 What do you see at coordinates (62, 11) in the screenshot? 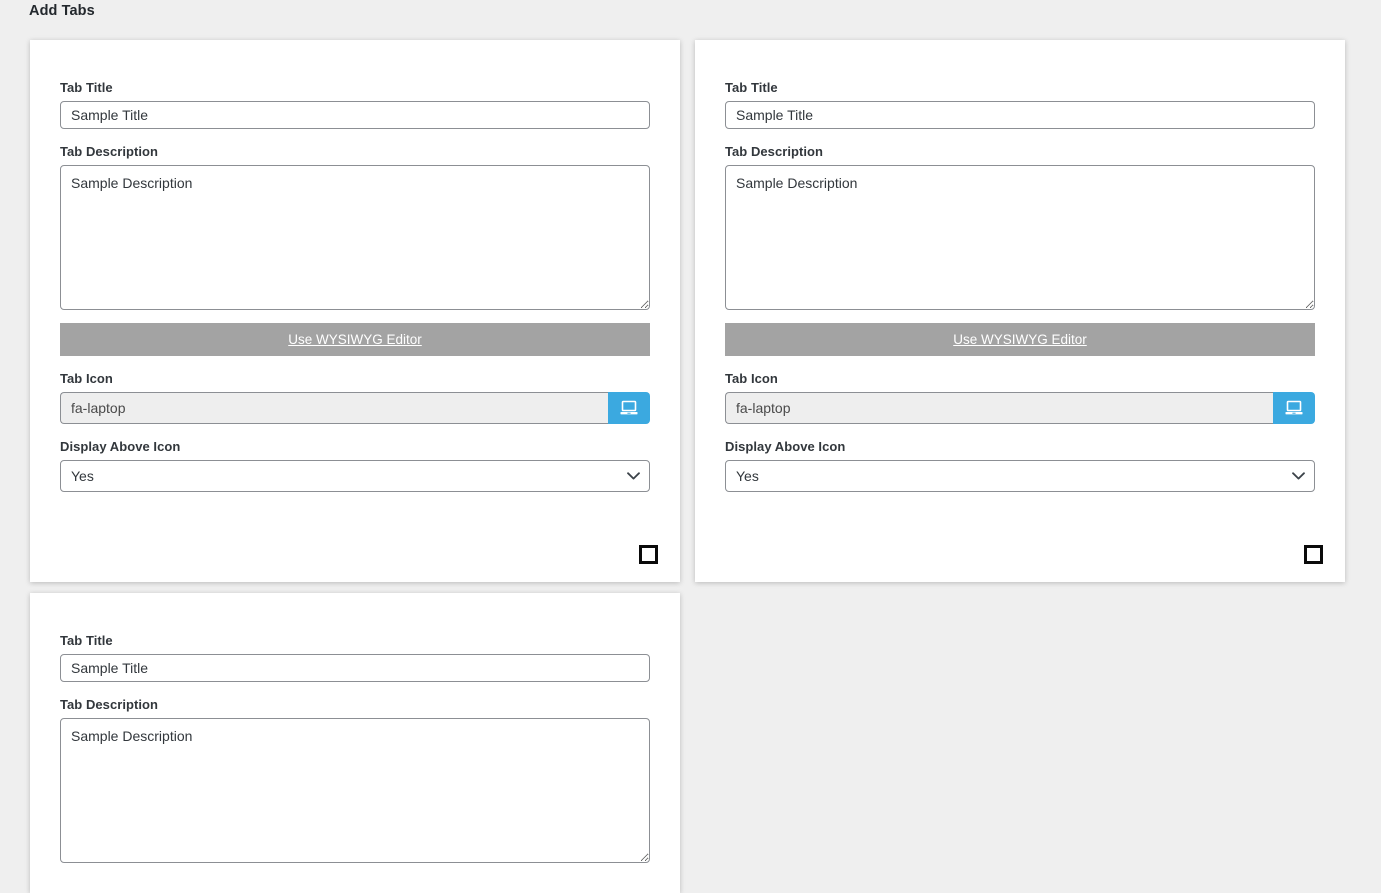
I see `page-title: Add Tabs` at bounding box center [62, 11].